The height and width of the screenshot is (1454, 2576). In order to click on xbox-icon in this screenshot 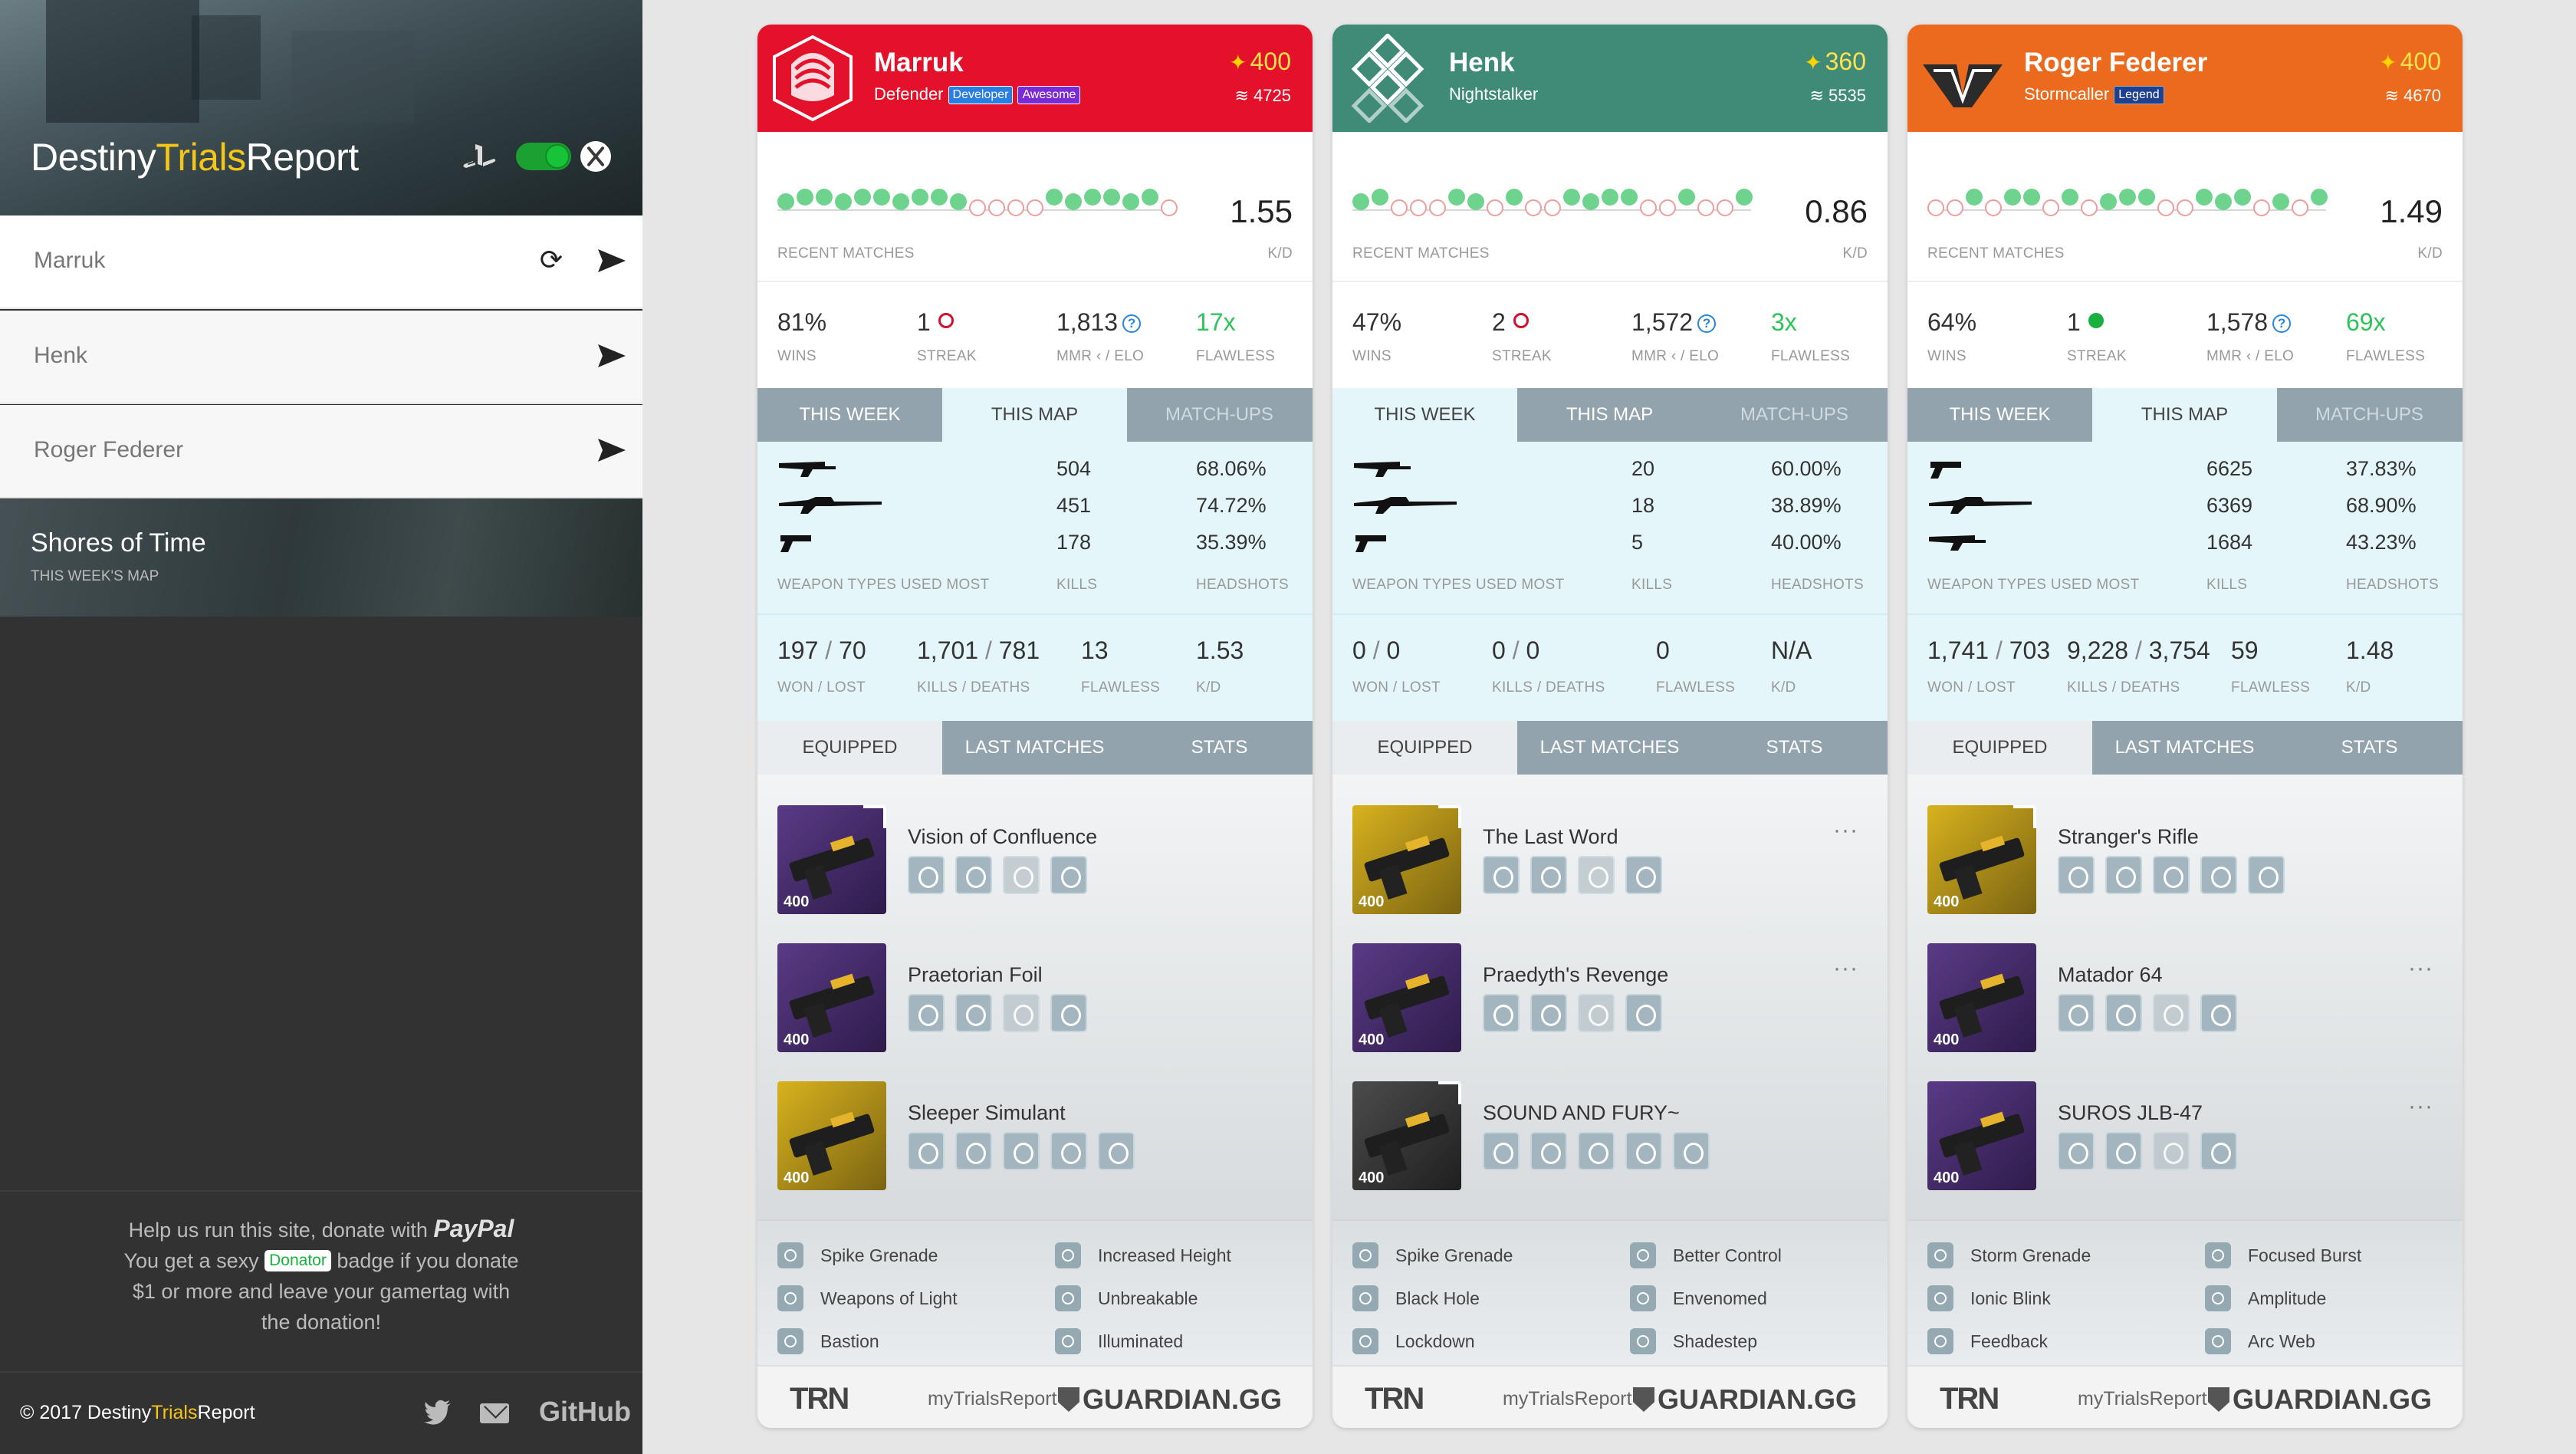, I will do `click(595, 156)`.